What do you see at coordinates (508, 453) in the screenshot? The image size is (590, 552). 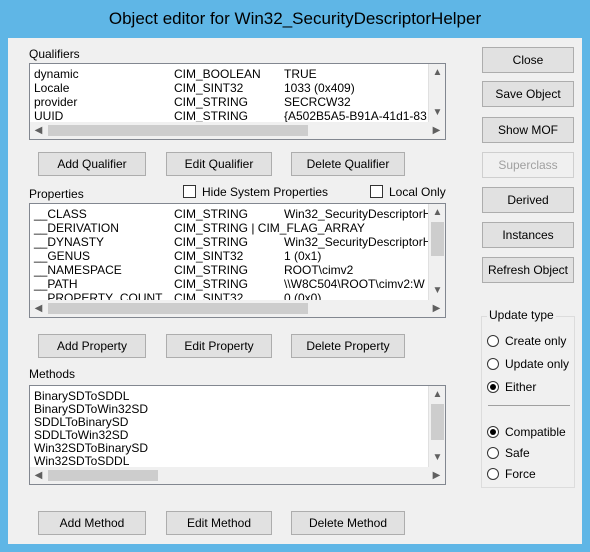 I see `safe-radio: Safe` at bounding box center [508, 453].